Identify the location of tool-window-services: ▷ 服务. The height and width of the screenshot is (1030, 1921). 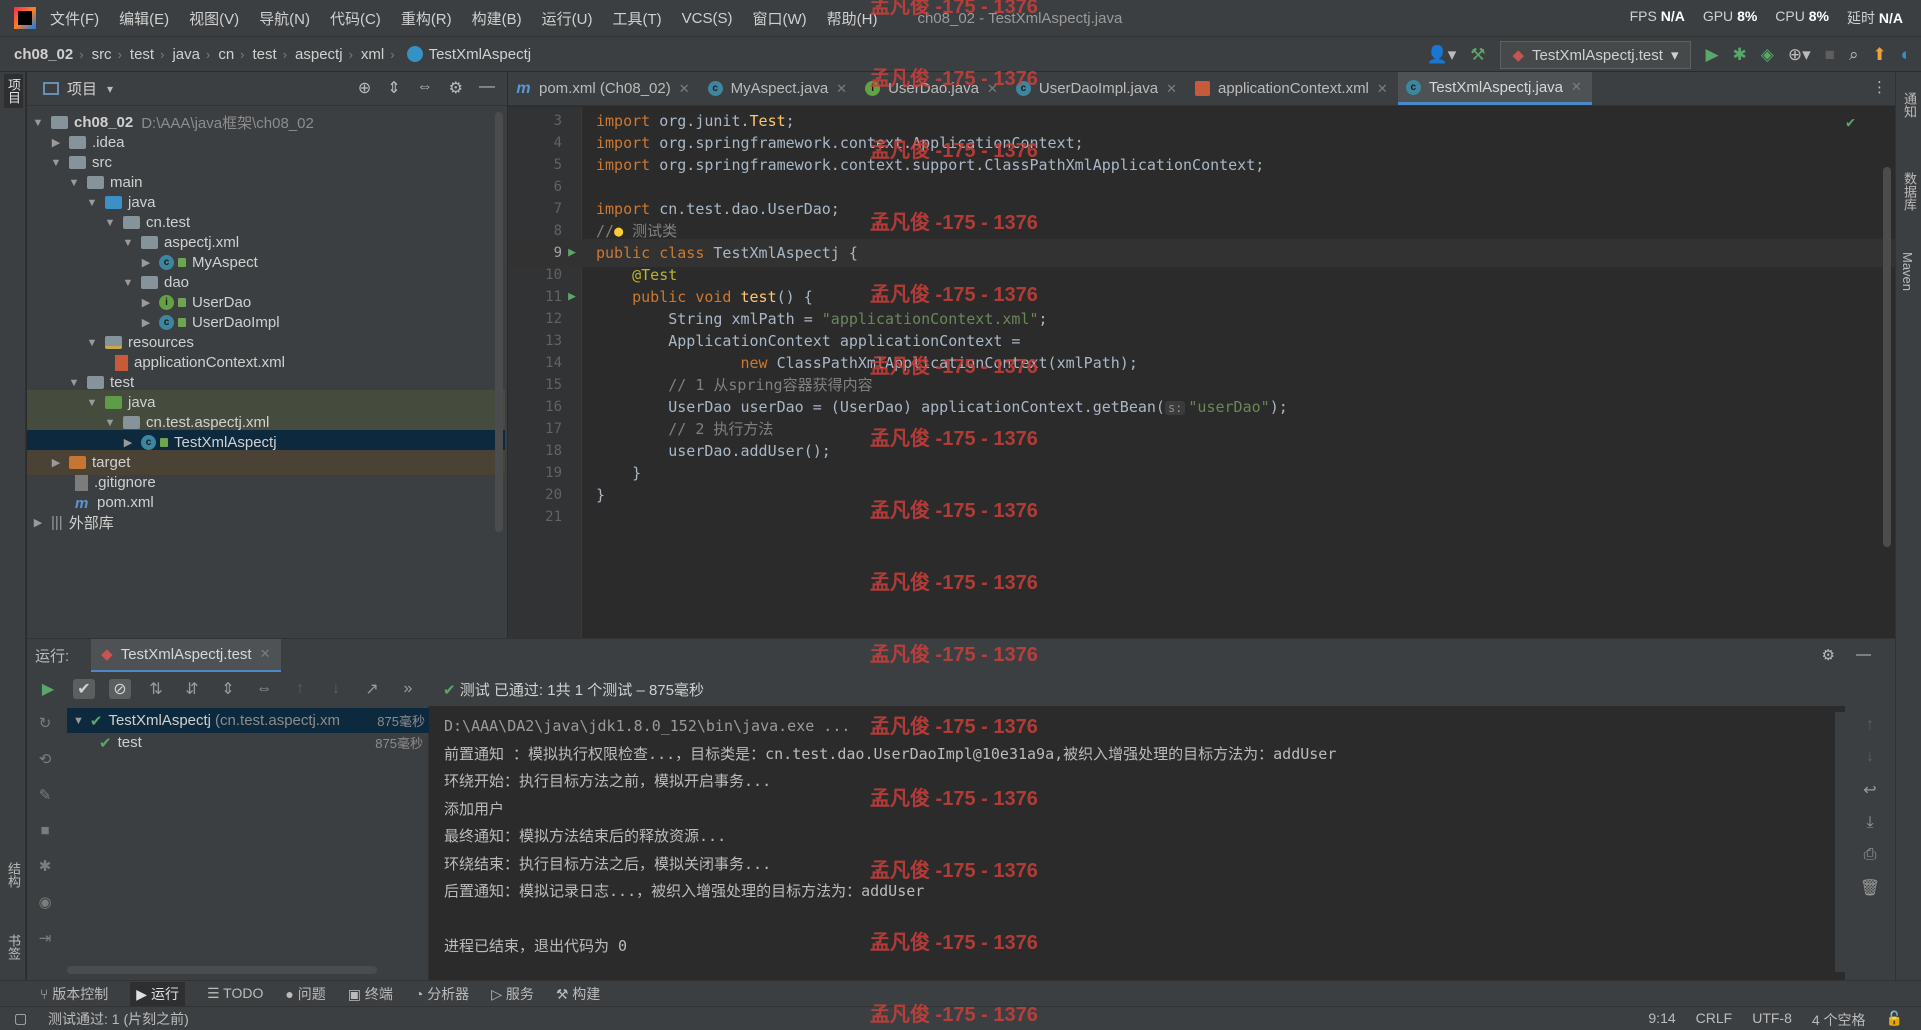
(512, 994).